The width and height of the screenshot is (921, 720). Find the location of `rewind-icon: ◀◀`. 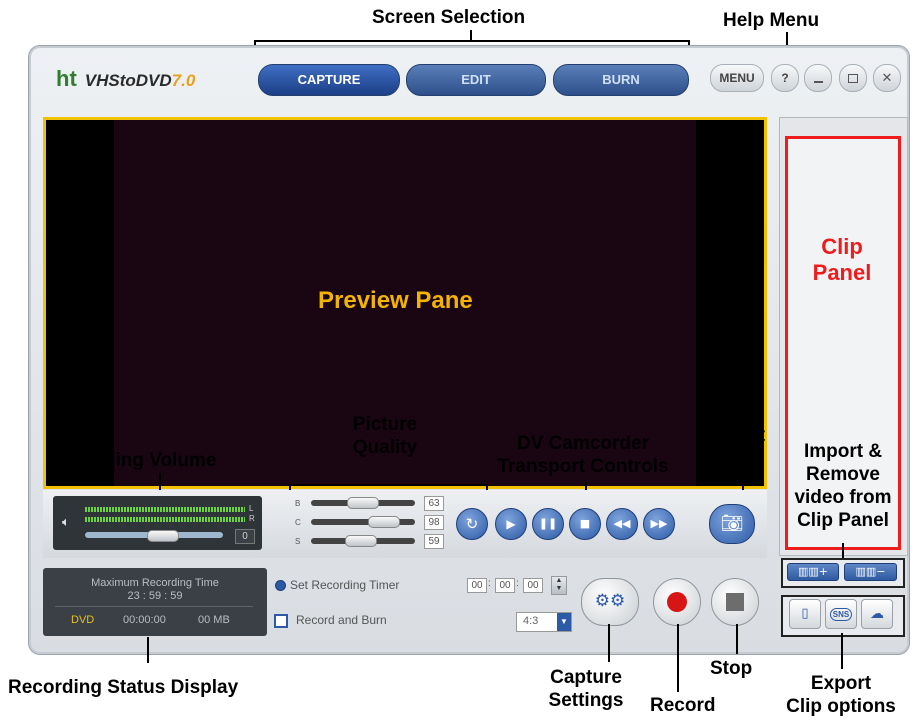

rewind-icon: ◀◀ is located at coordinates (622, 523).